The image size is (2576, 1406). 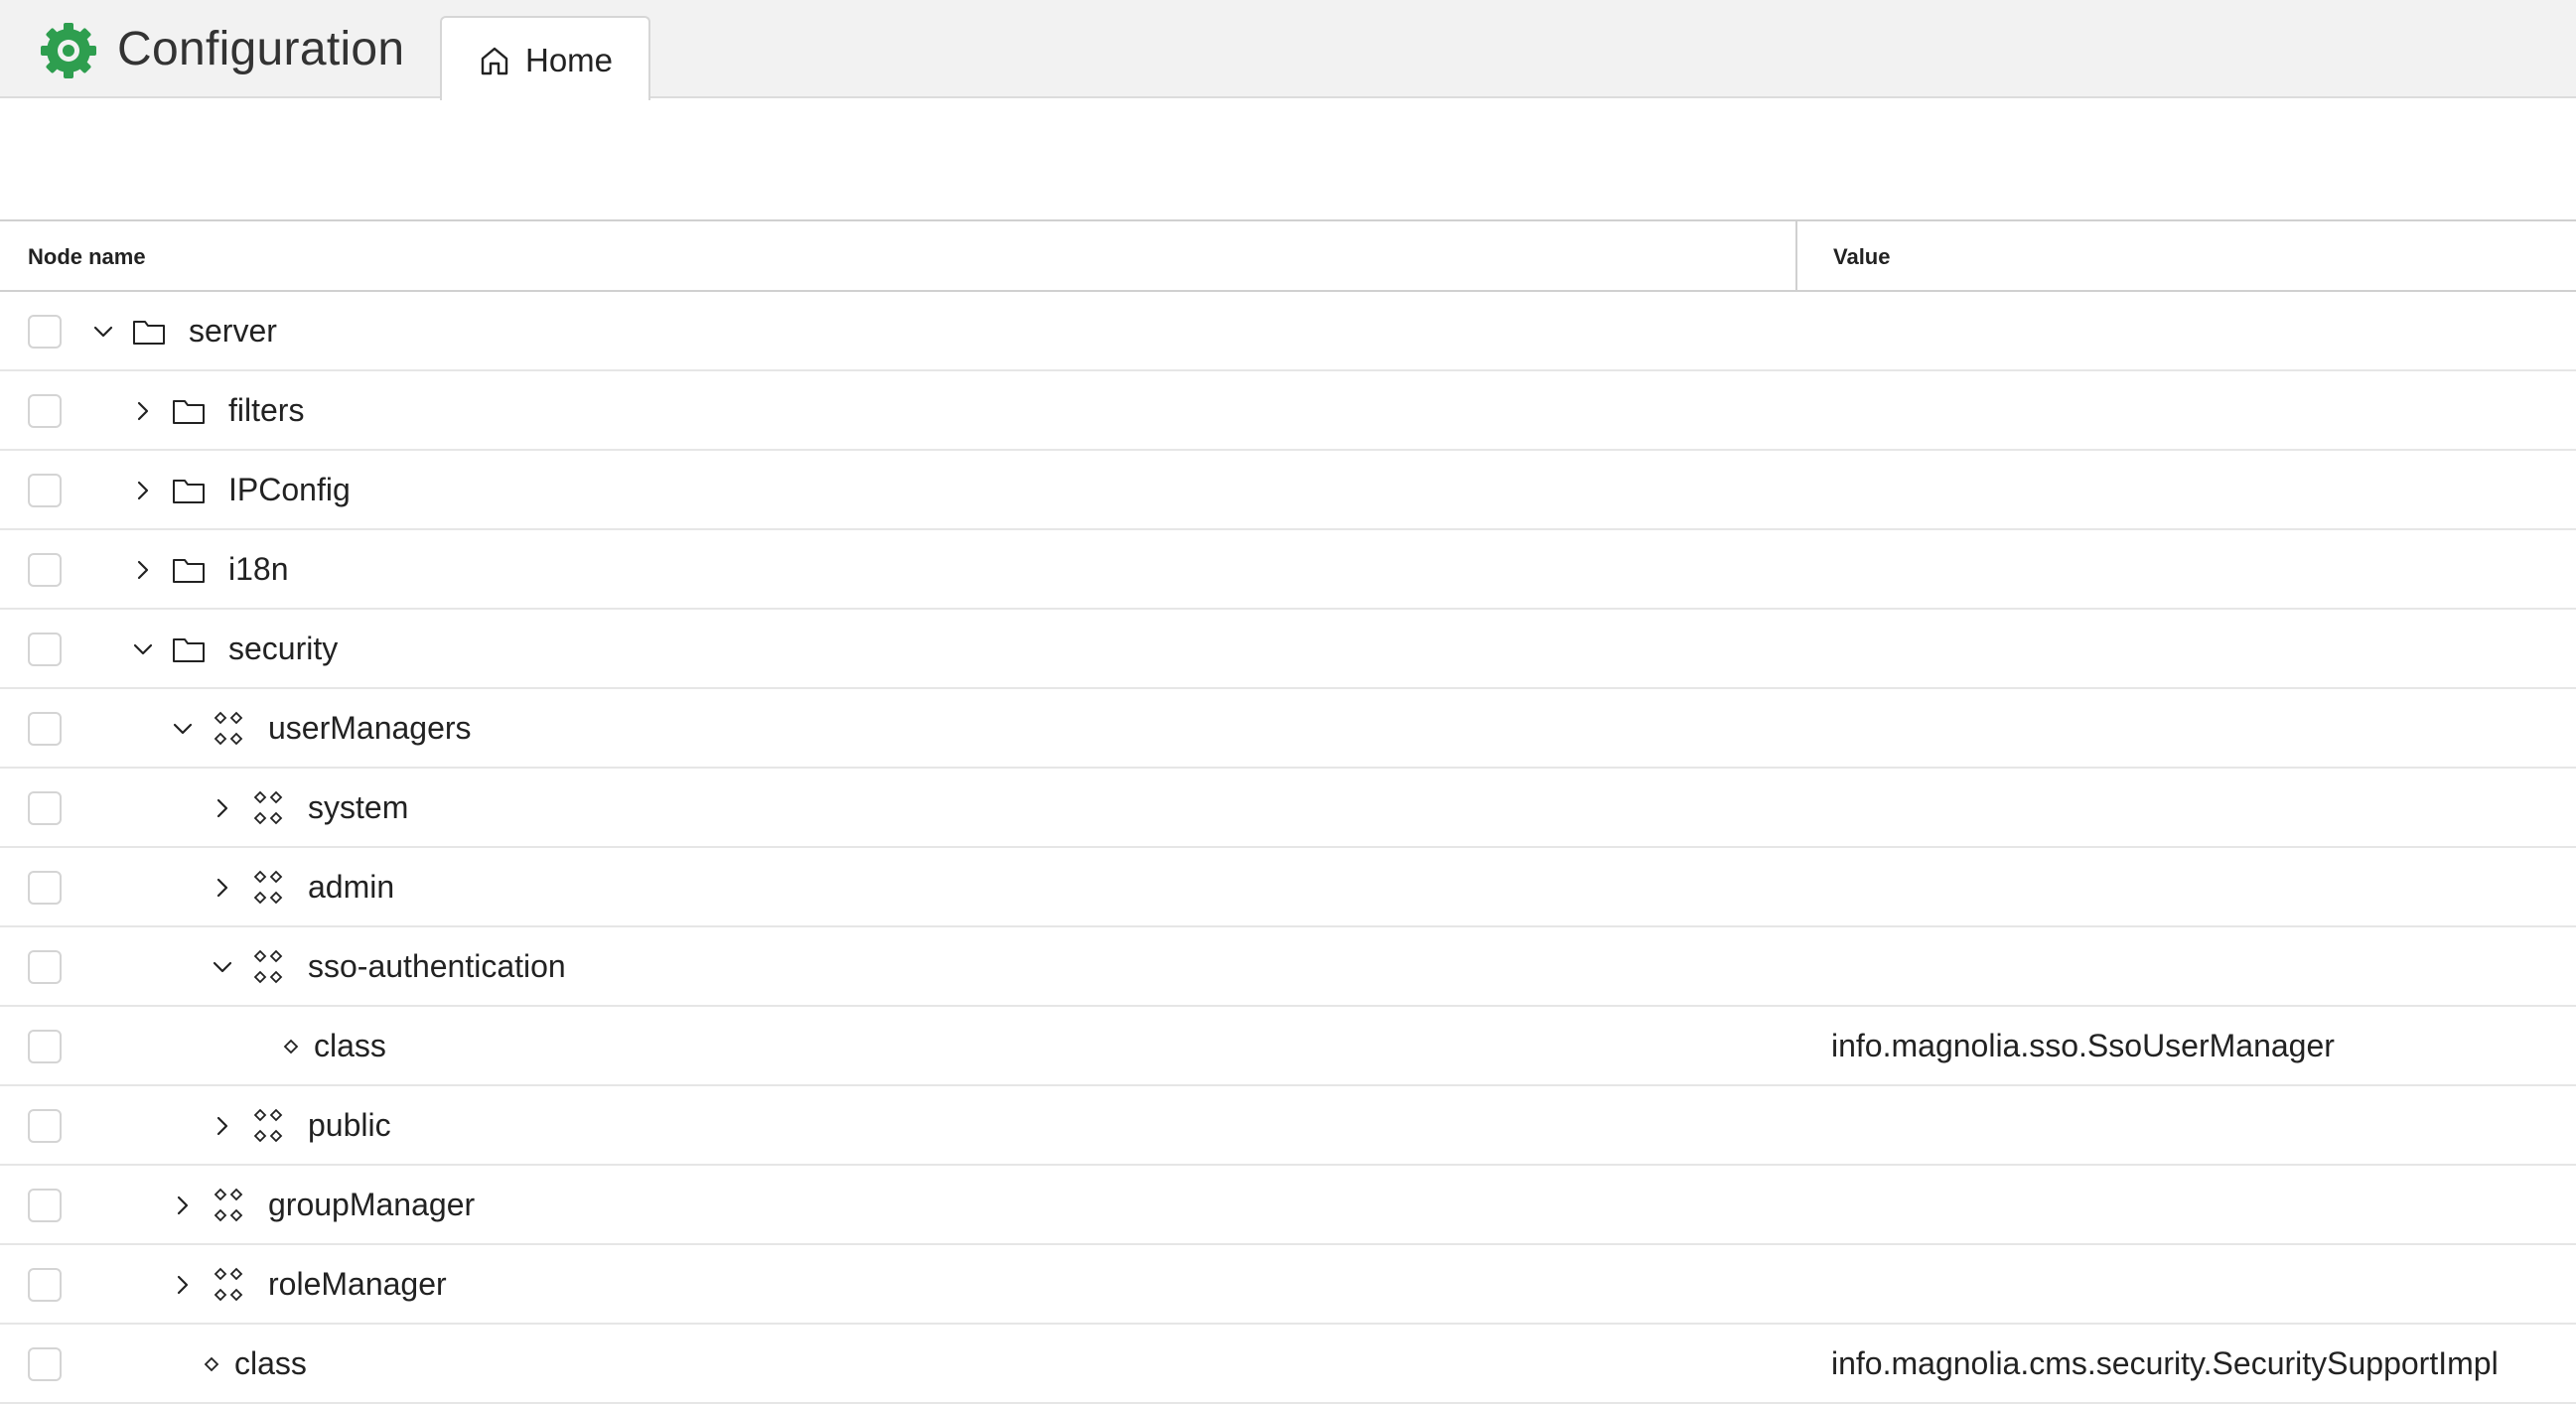 What do you see at coordinates (1288, 1046) in the screenshot?
I see `tree-row: class info.magnolia.sso.SsoUserManager` at bounding box center [1288, 1046].